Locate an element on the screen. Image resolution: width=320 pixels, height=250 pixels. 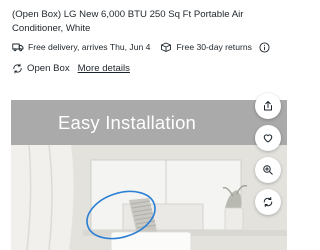
more-details-link: More details is located at coordinates (104, 68).